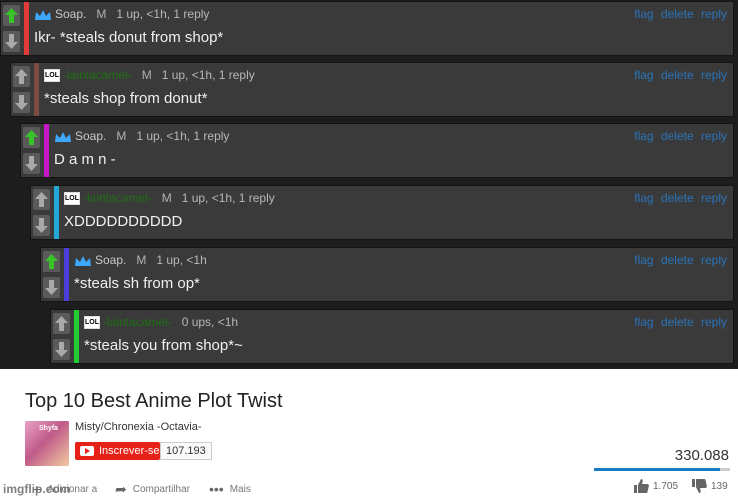 This screenshot has height=500, width=738. Describe the element at coordinates (85, 159) in the screenshot. I see `comment-text: D a m n -` at that location.